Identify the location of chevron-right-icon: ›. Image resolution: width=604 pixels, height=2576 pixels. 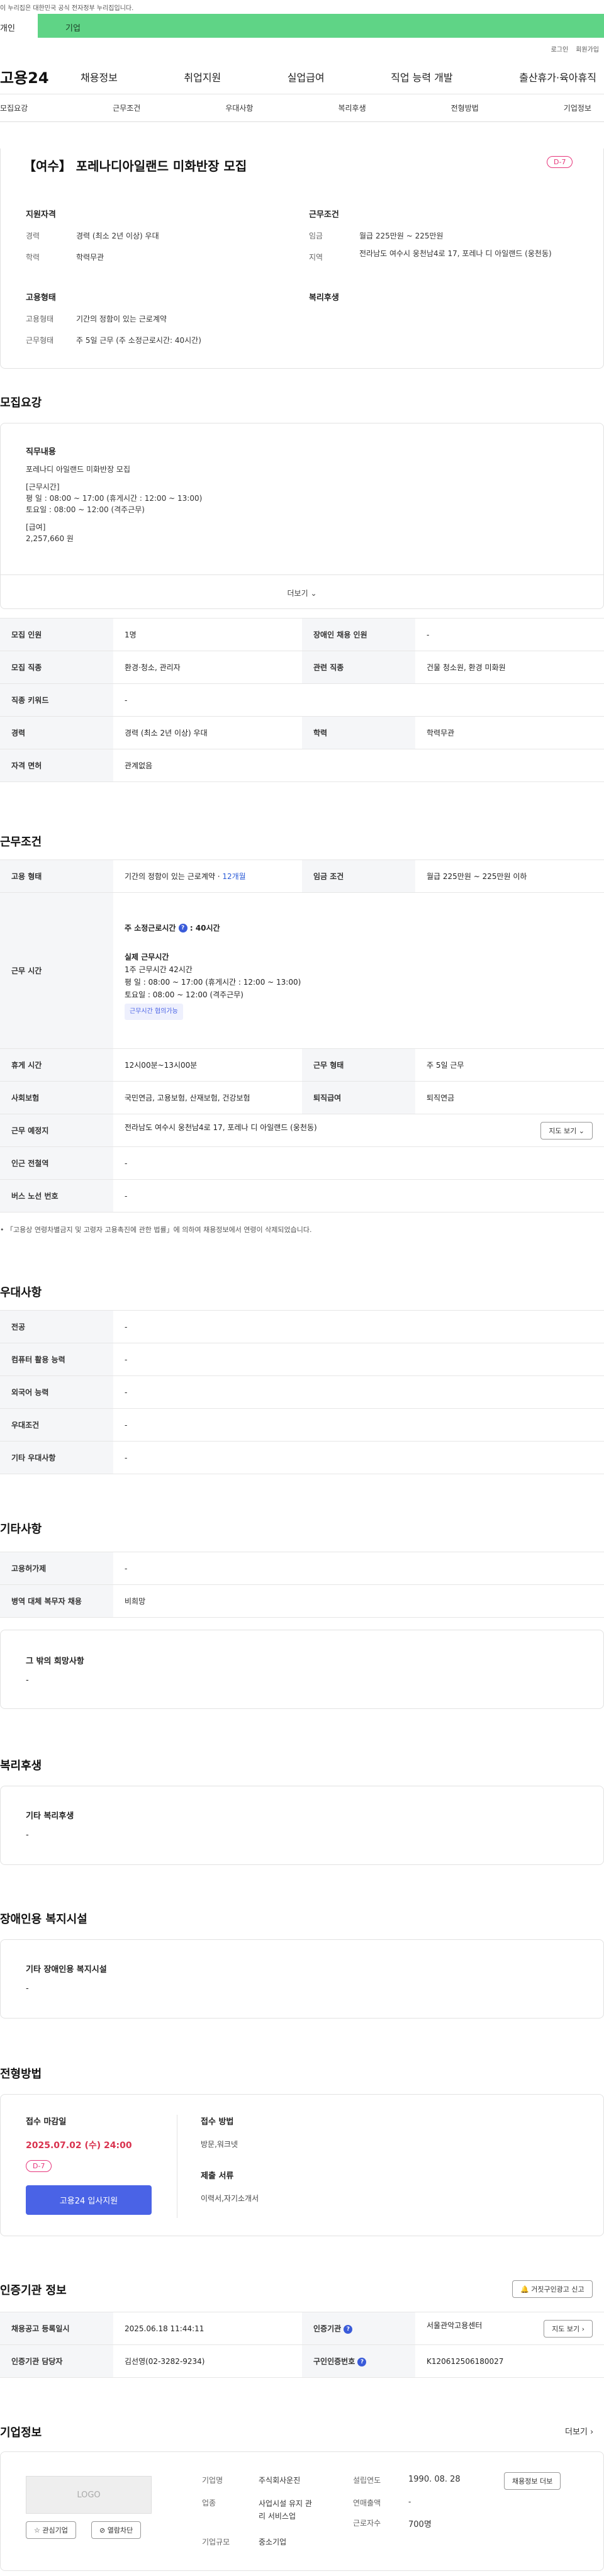
(592, 2432).